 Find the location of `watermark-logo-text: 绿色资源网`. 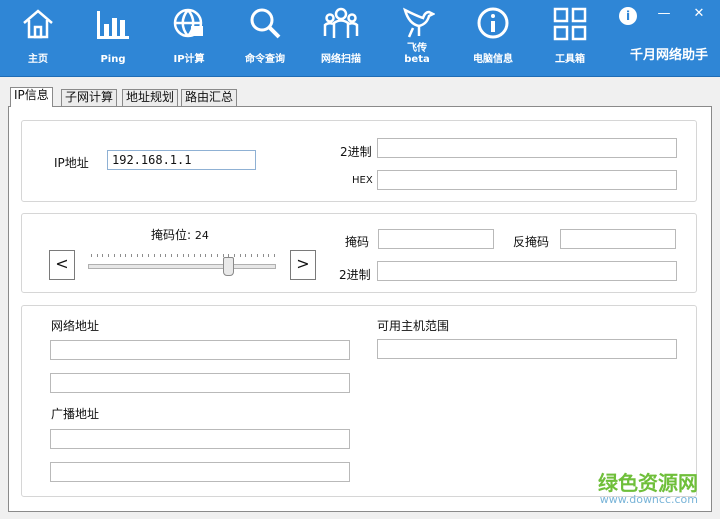

watermark-logo-text: 绿色资源网 is located at coordinates (648, 483).